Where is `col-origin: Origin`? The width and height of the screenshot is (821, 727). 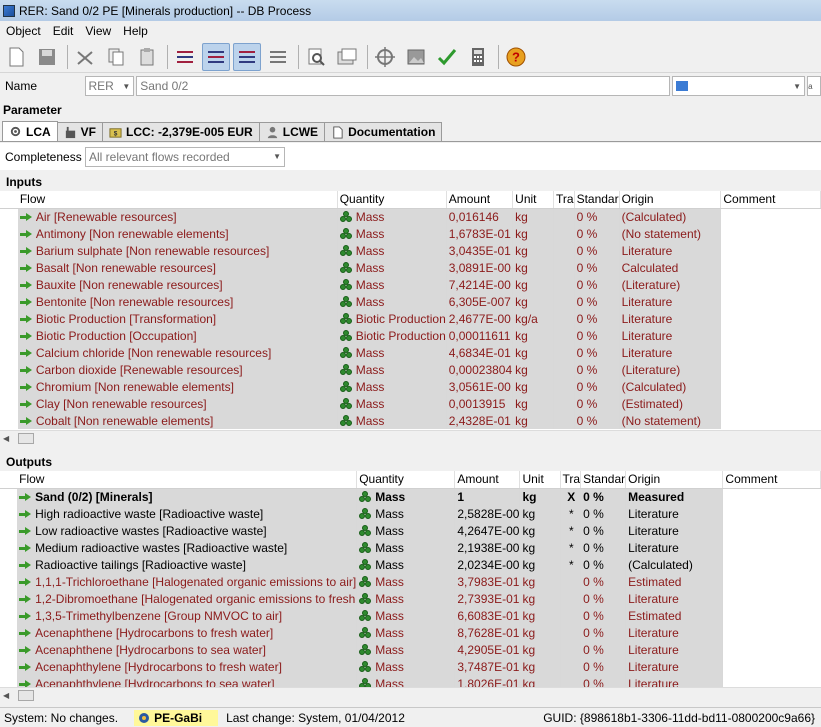
col-origin: Origin is located at coordinates (674, 480).